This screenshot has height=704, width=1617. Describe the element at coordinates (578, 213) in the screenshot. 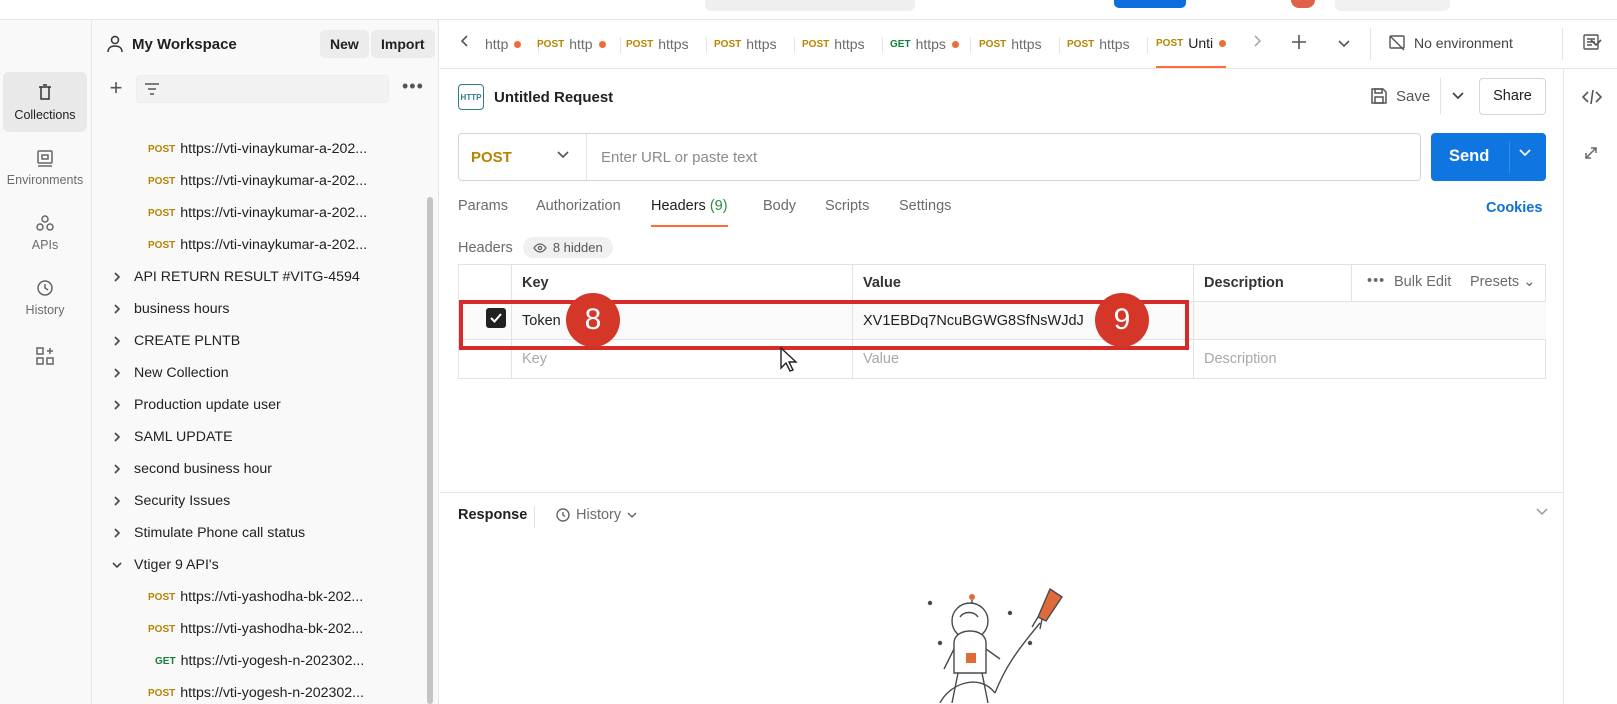

I see `tab-authorization: Authorization` at that location.